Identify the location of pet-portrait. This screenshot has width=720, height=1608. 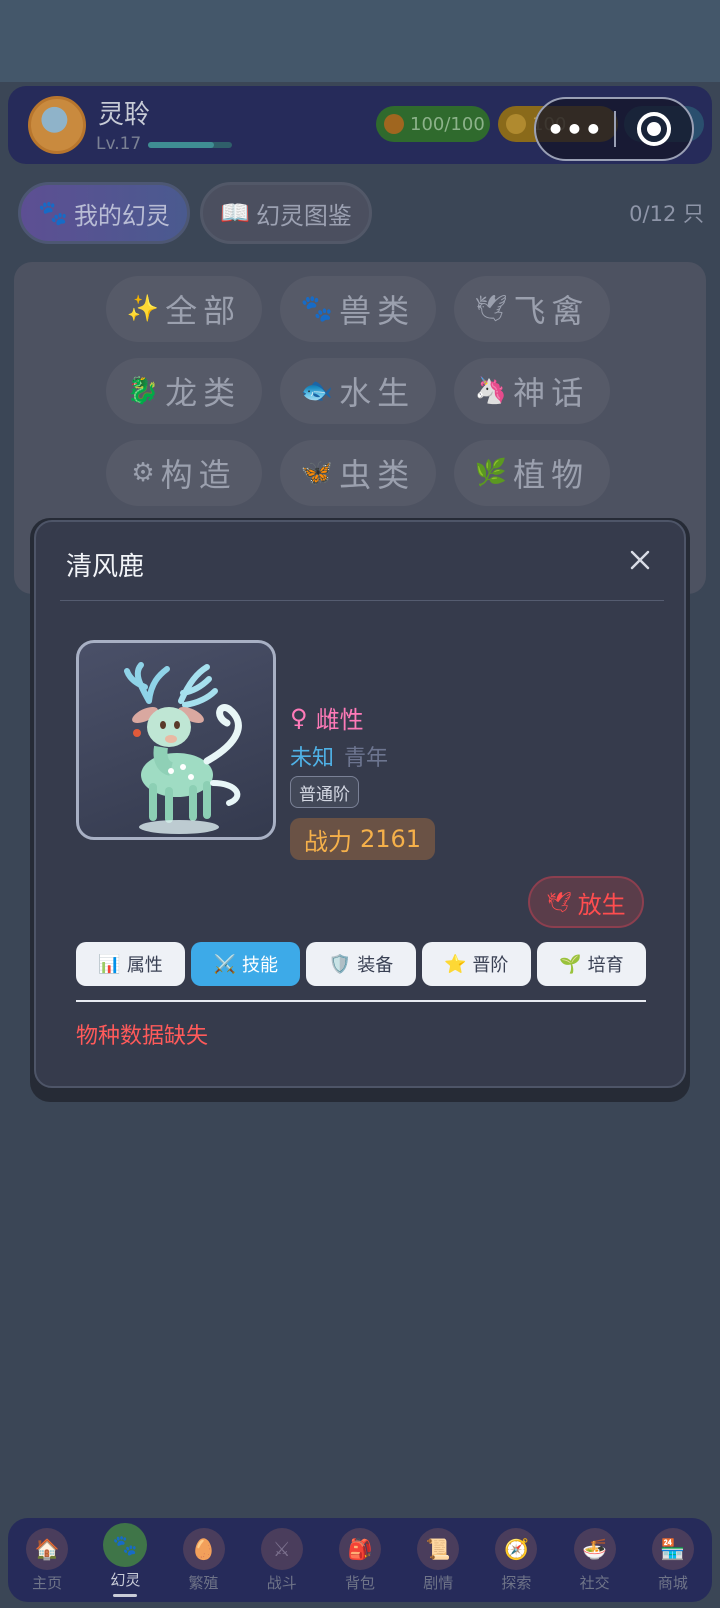
(176, 740).